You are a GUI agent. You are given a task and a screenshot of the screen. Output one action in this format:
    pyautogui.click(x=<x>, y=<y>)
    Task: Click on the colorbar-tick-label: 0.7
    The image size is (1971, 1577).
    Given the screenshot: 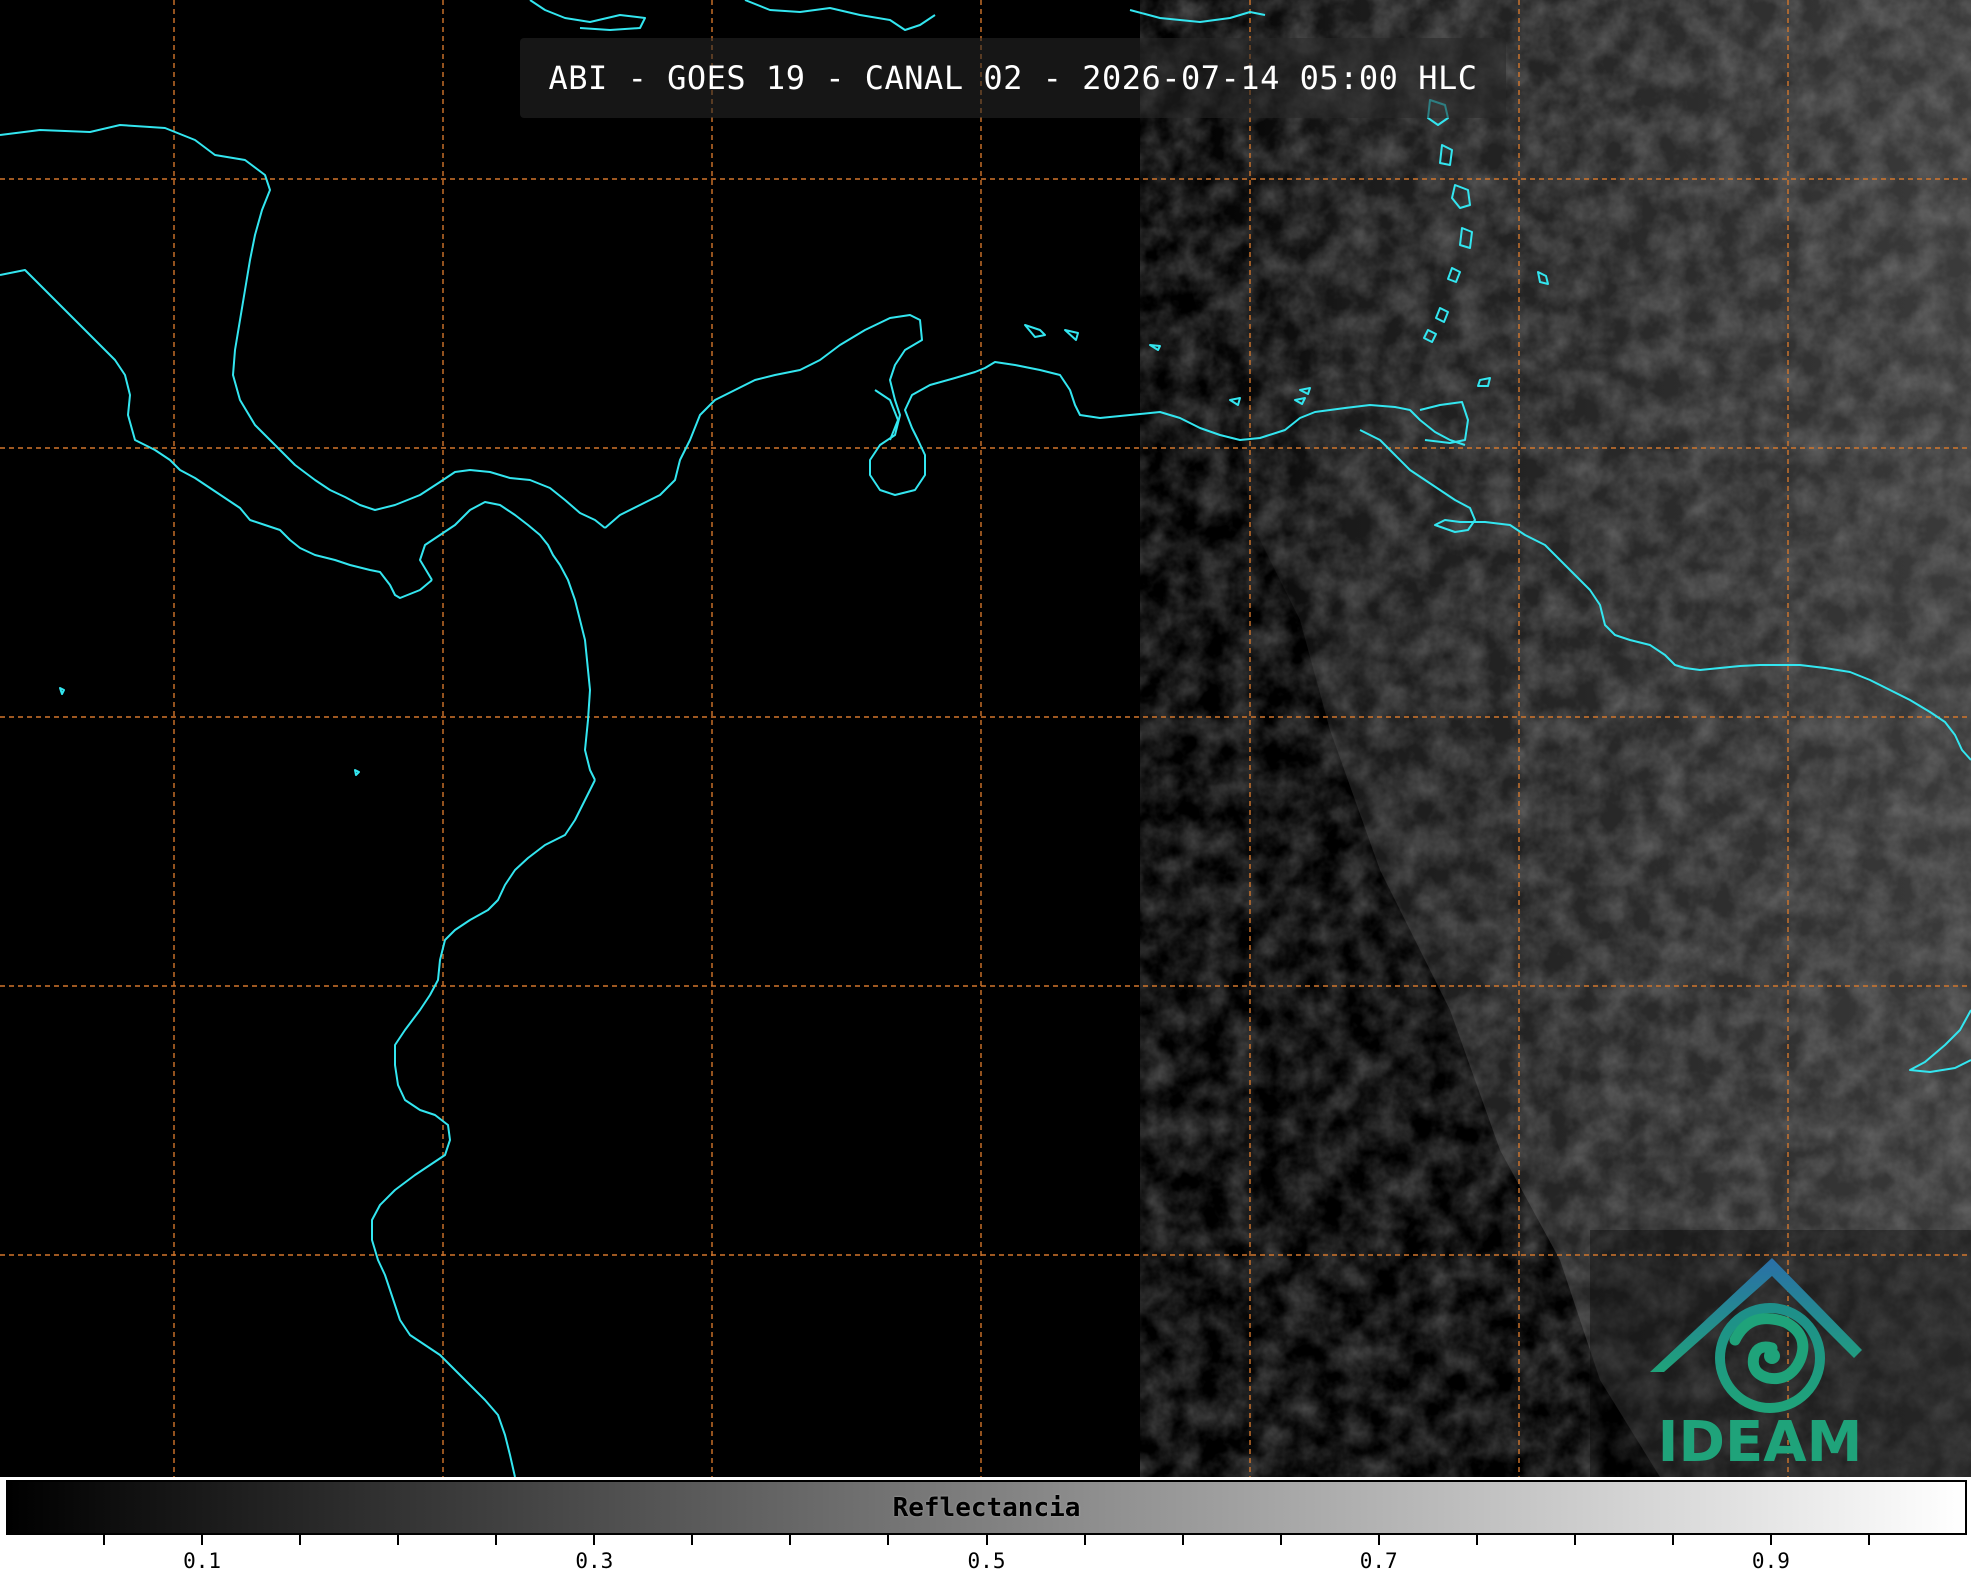 What is the action you would take?
    pyautogui.click(x=1378, y=1561)
    